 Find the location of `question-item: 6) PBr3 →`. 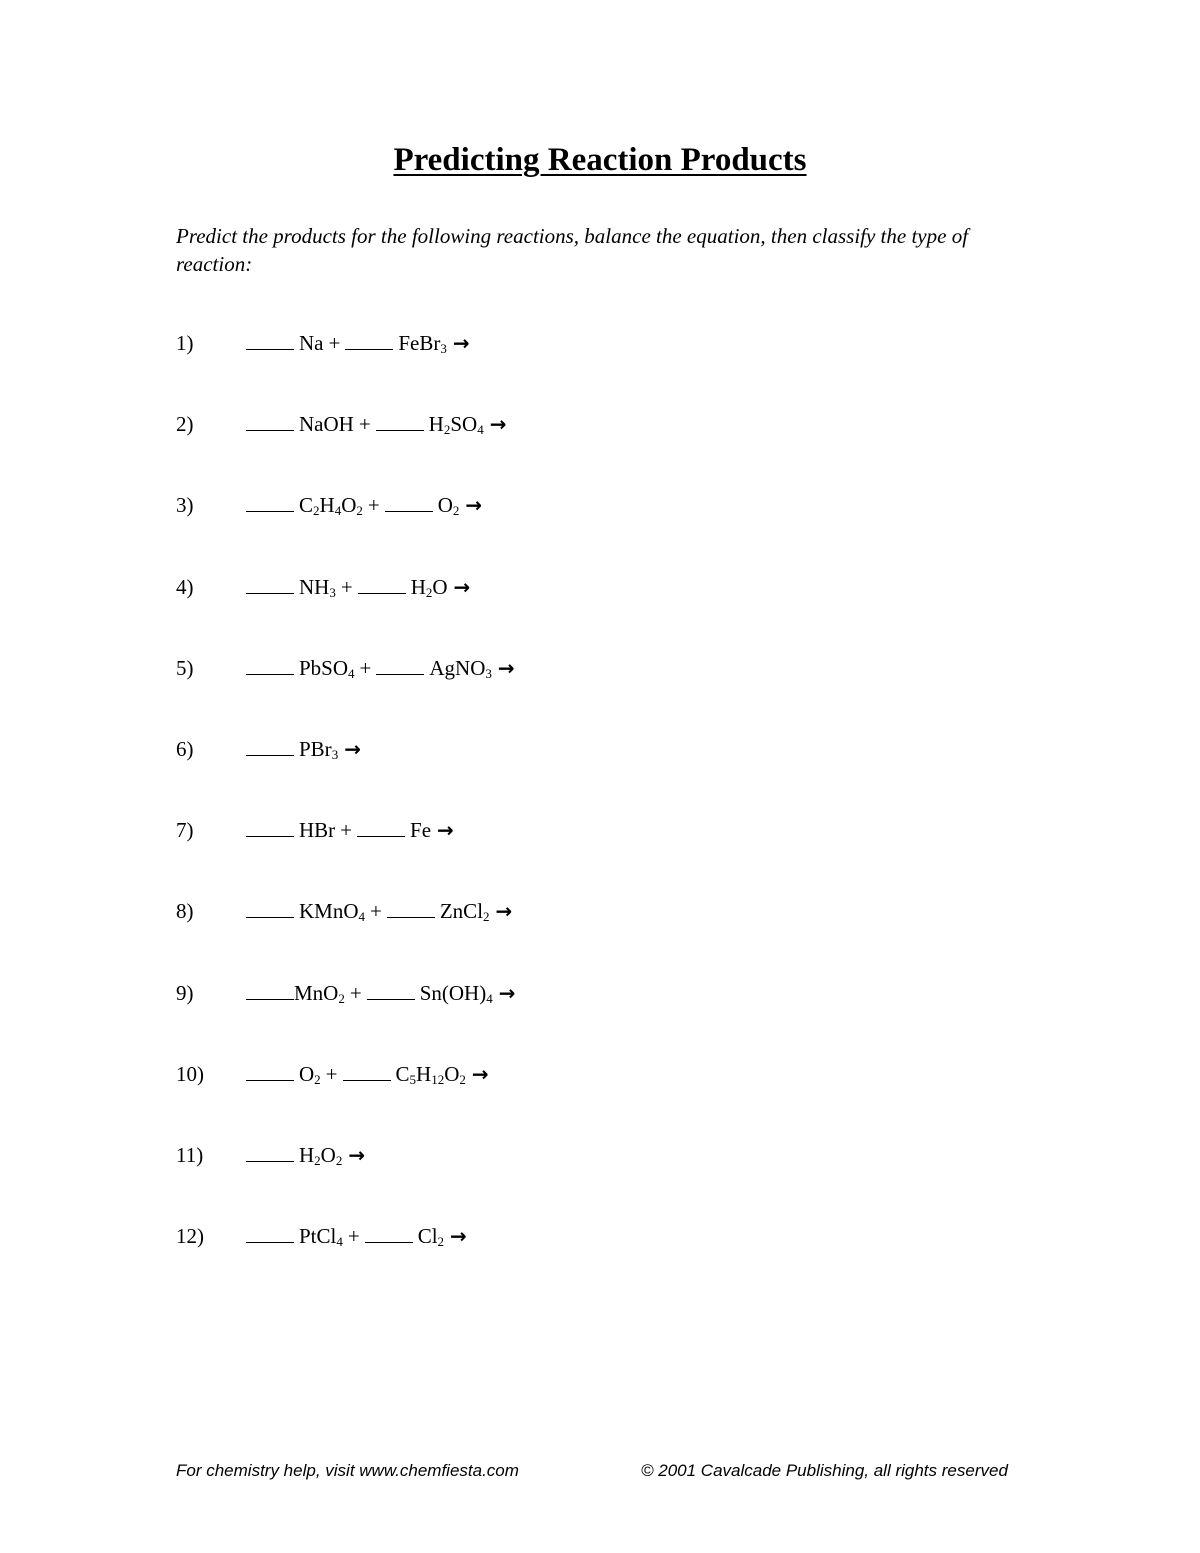

question-item: 6) PBr3 → is located at coordinates (268, 752).